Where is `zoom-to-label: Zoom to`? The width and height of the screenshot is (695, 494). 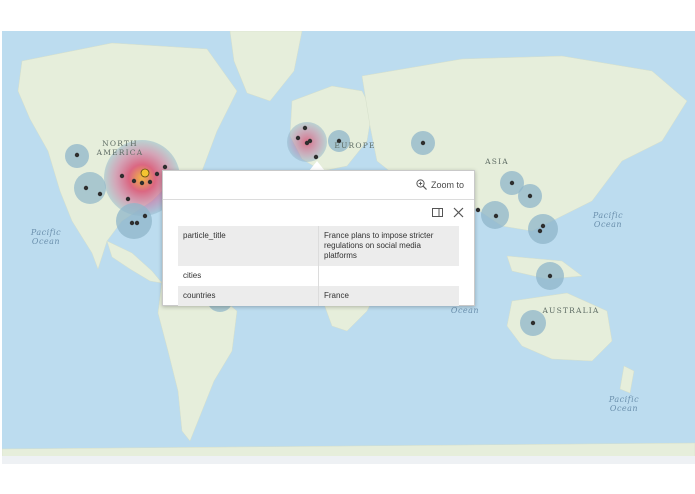 zoom-to-label: Zoom to is located at coordinates (447, 184).